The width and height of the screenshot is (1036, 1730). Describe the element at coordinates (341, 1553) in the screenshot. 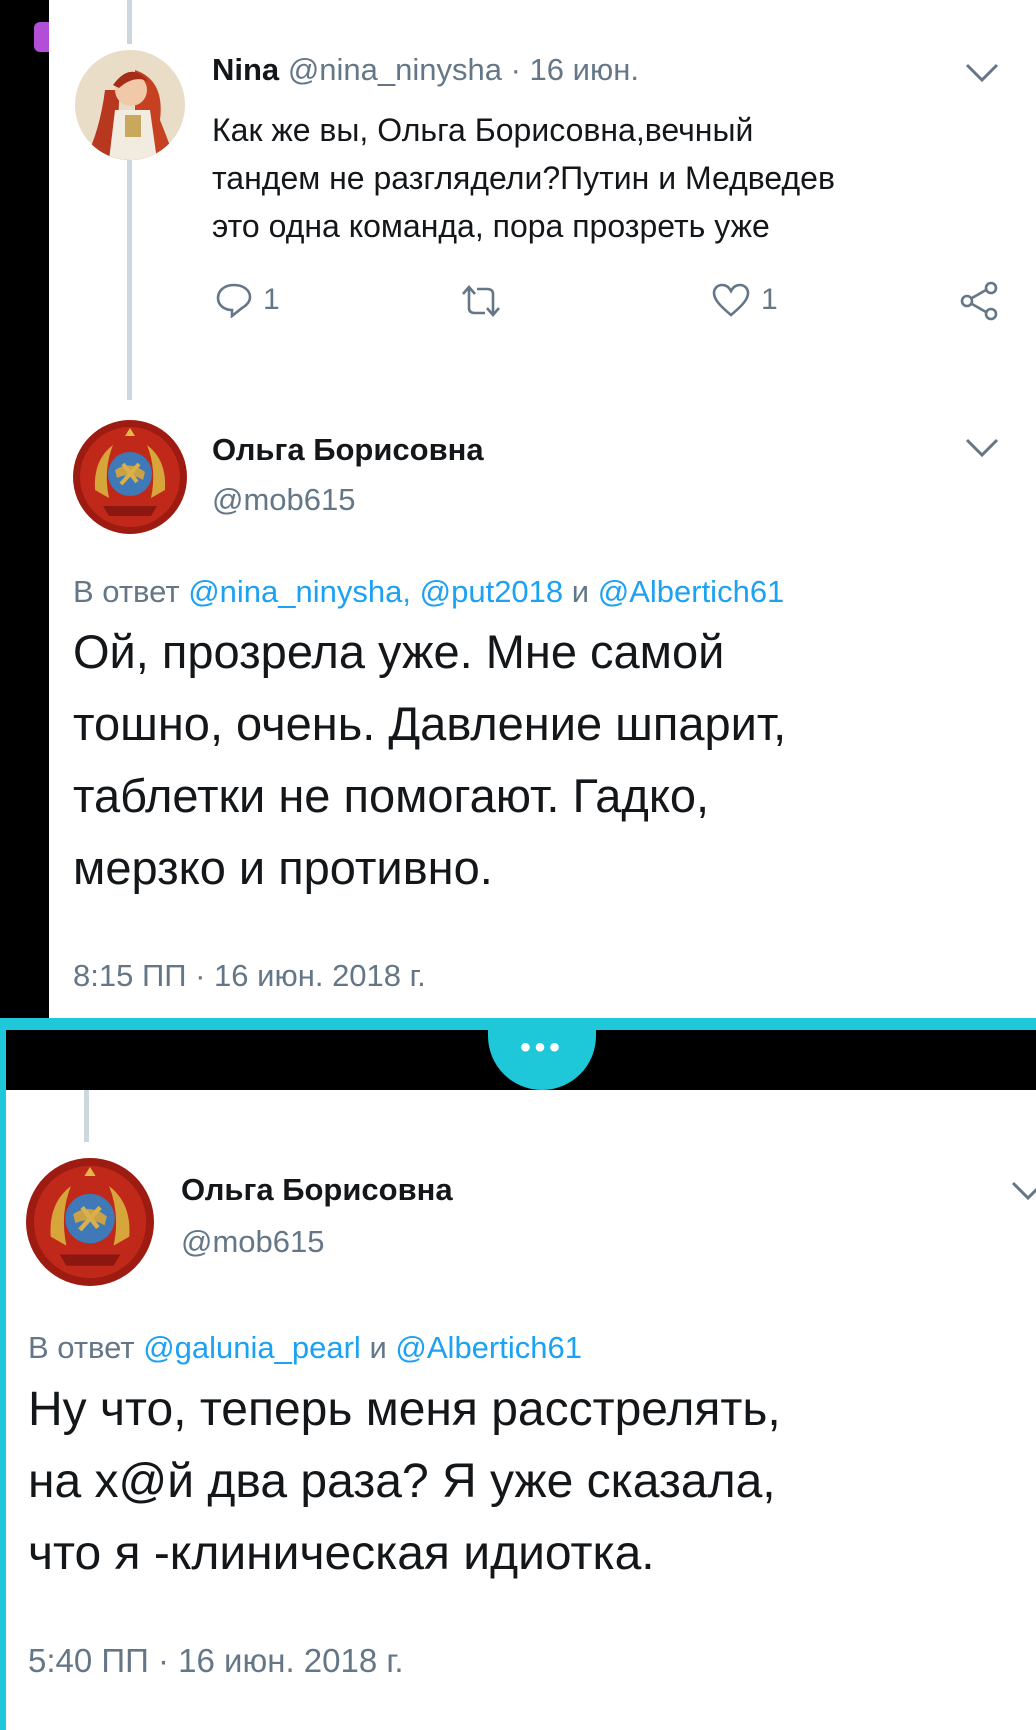

I see `tweet3-line-3: что я -клиническая идиотка.` at that location.